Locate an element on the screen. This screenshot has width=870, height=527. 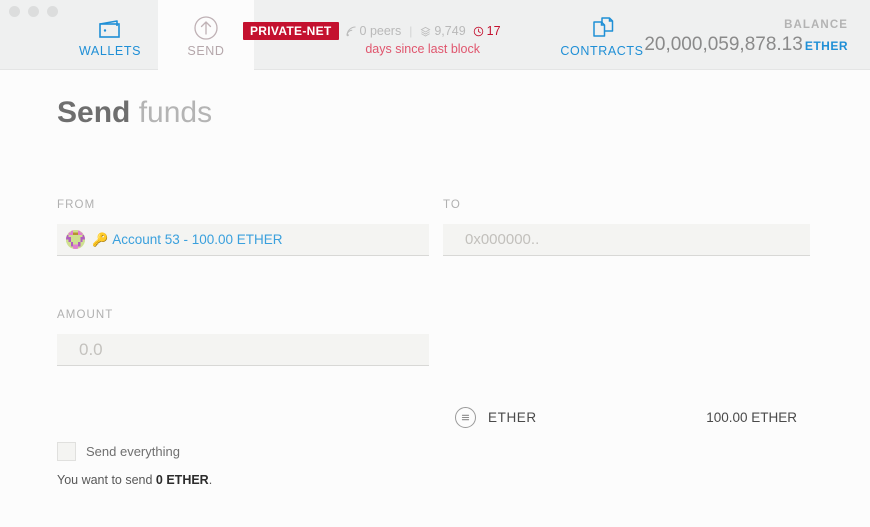
peer-count: 0 peers is located at coordinates (374, 31).